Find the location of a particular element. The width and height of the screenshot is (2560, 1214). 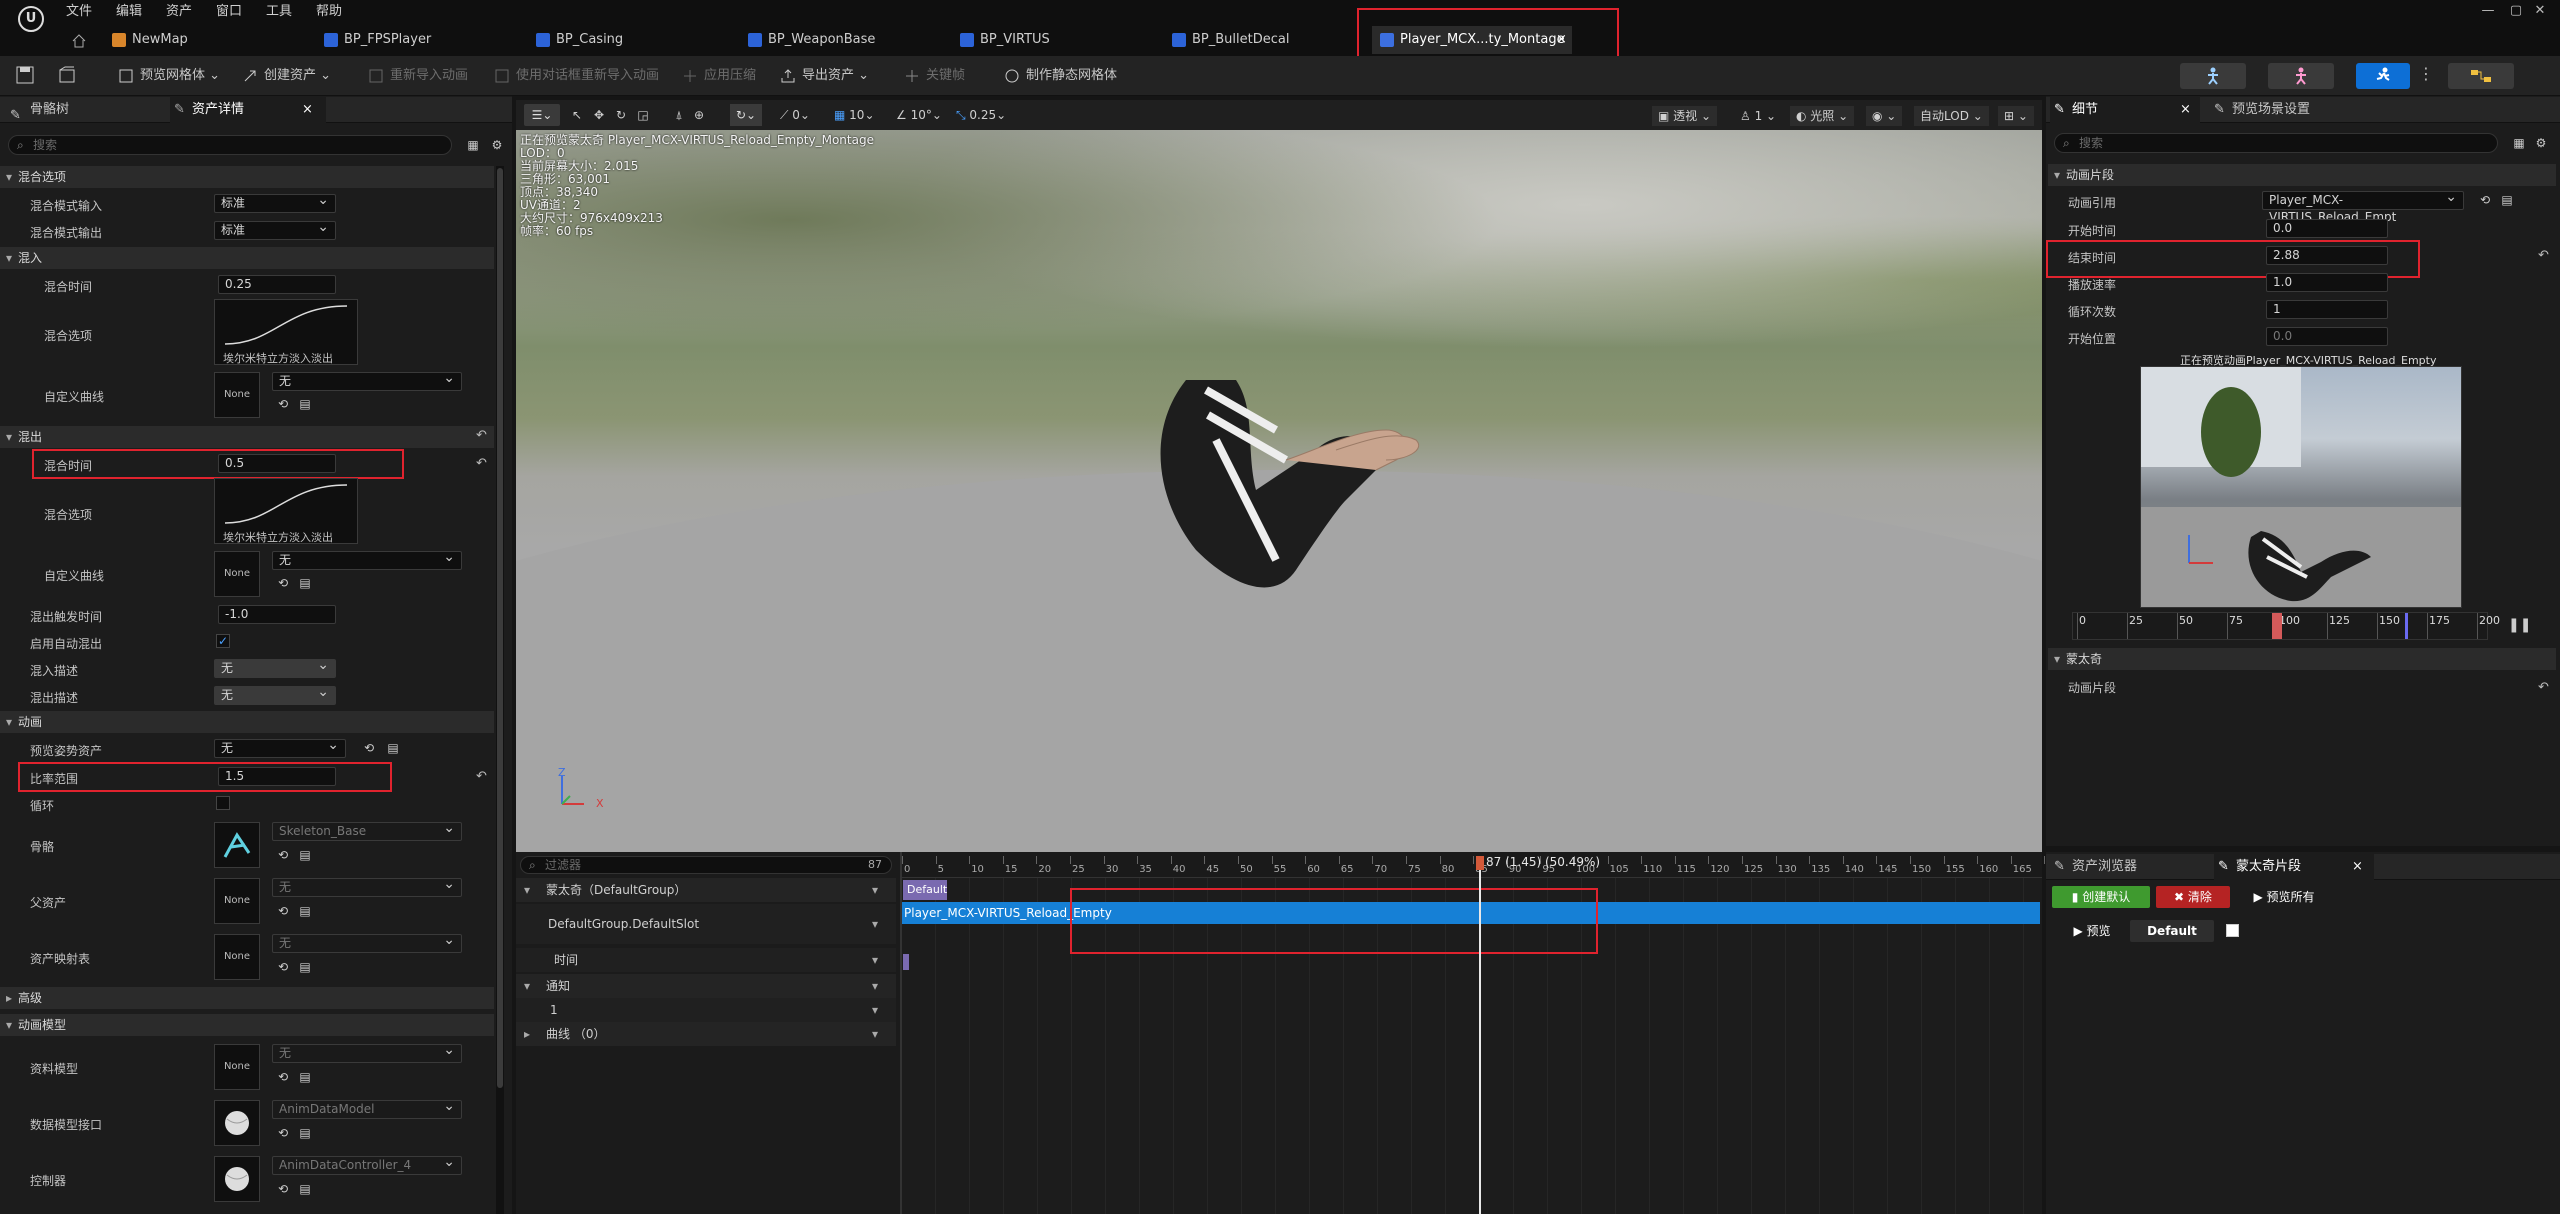

loop-checkbox is located at coordinates (223, 803).